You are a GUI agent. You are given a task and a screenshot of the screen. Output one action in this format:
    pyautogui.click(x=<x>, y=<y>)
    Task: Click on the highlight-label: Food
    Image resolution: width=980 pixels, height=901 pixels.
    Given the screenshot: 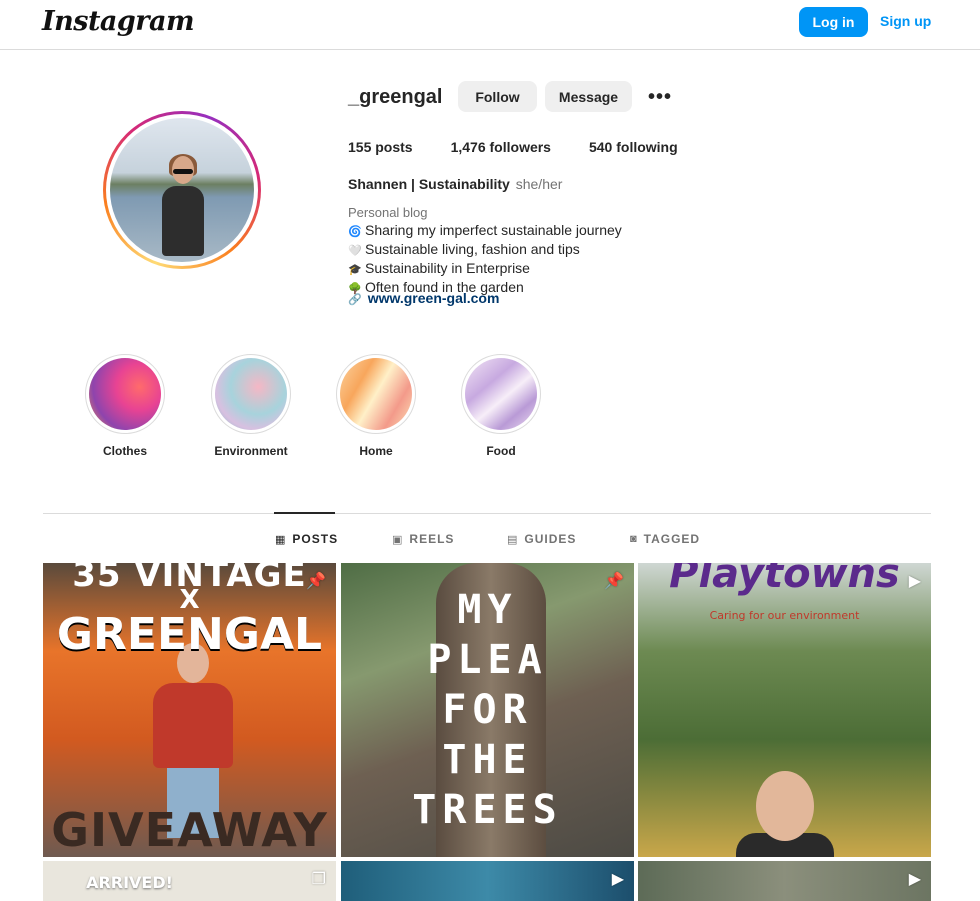 What is the action you would take?
    pyautogui.click(x=501, y=451)
    